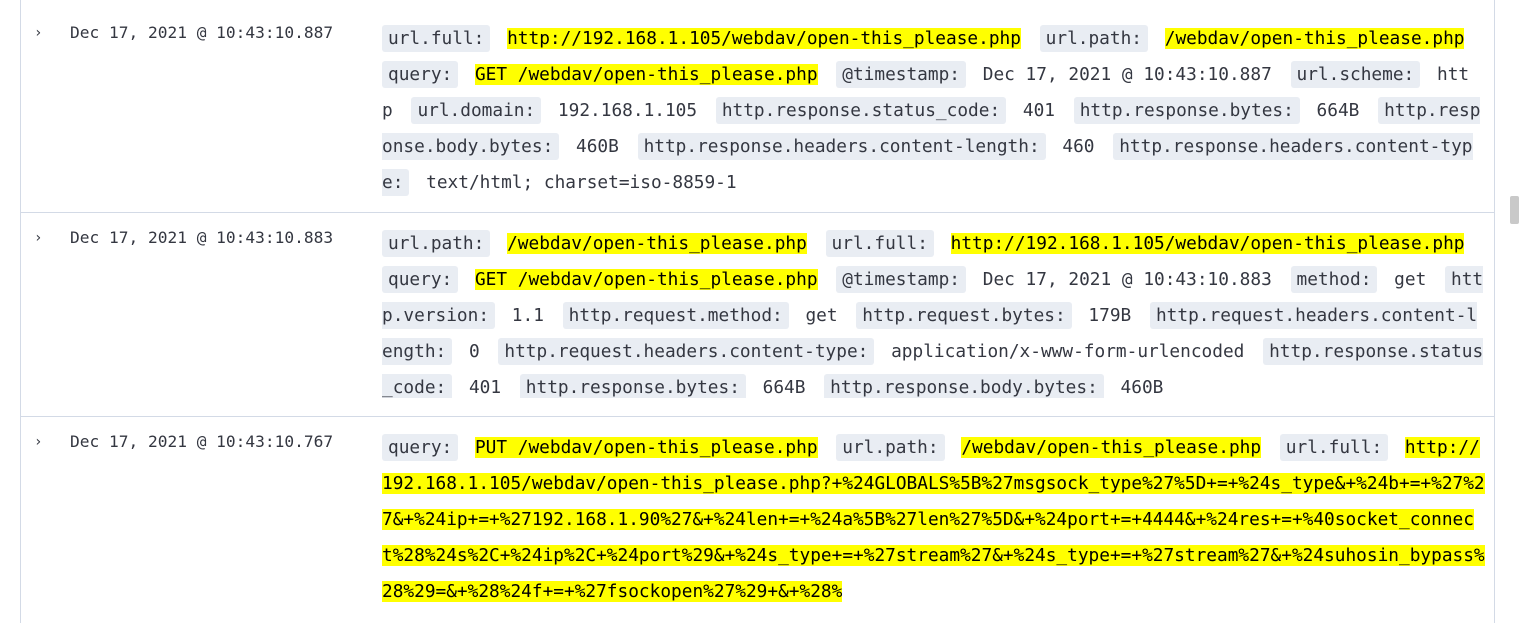  I want to click on row-timestamp: Dec 17, 2021 @ 10:43:10.887, so click(202, 32).